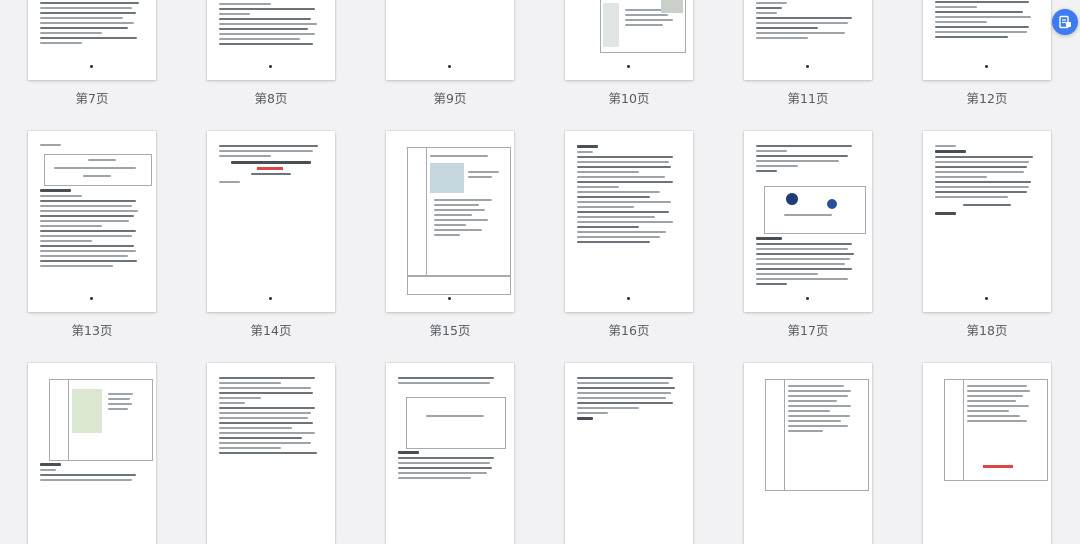  I want to click on page-label-17: 第17页, so click(808, 330).